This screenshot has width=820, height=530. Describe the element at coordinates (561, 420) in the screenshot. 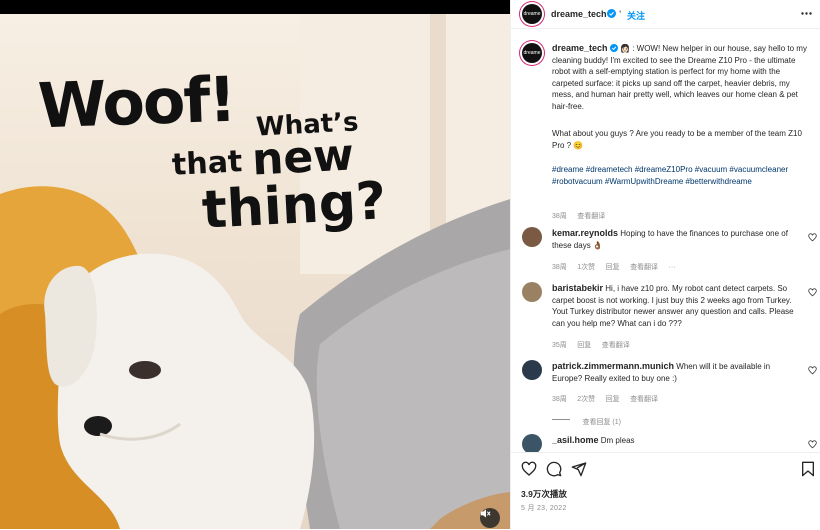

I see `view-replies-line` at that location.